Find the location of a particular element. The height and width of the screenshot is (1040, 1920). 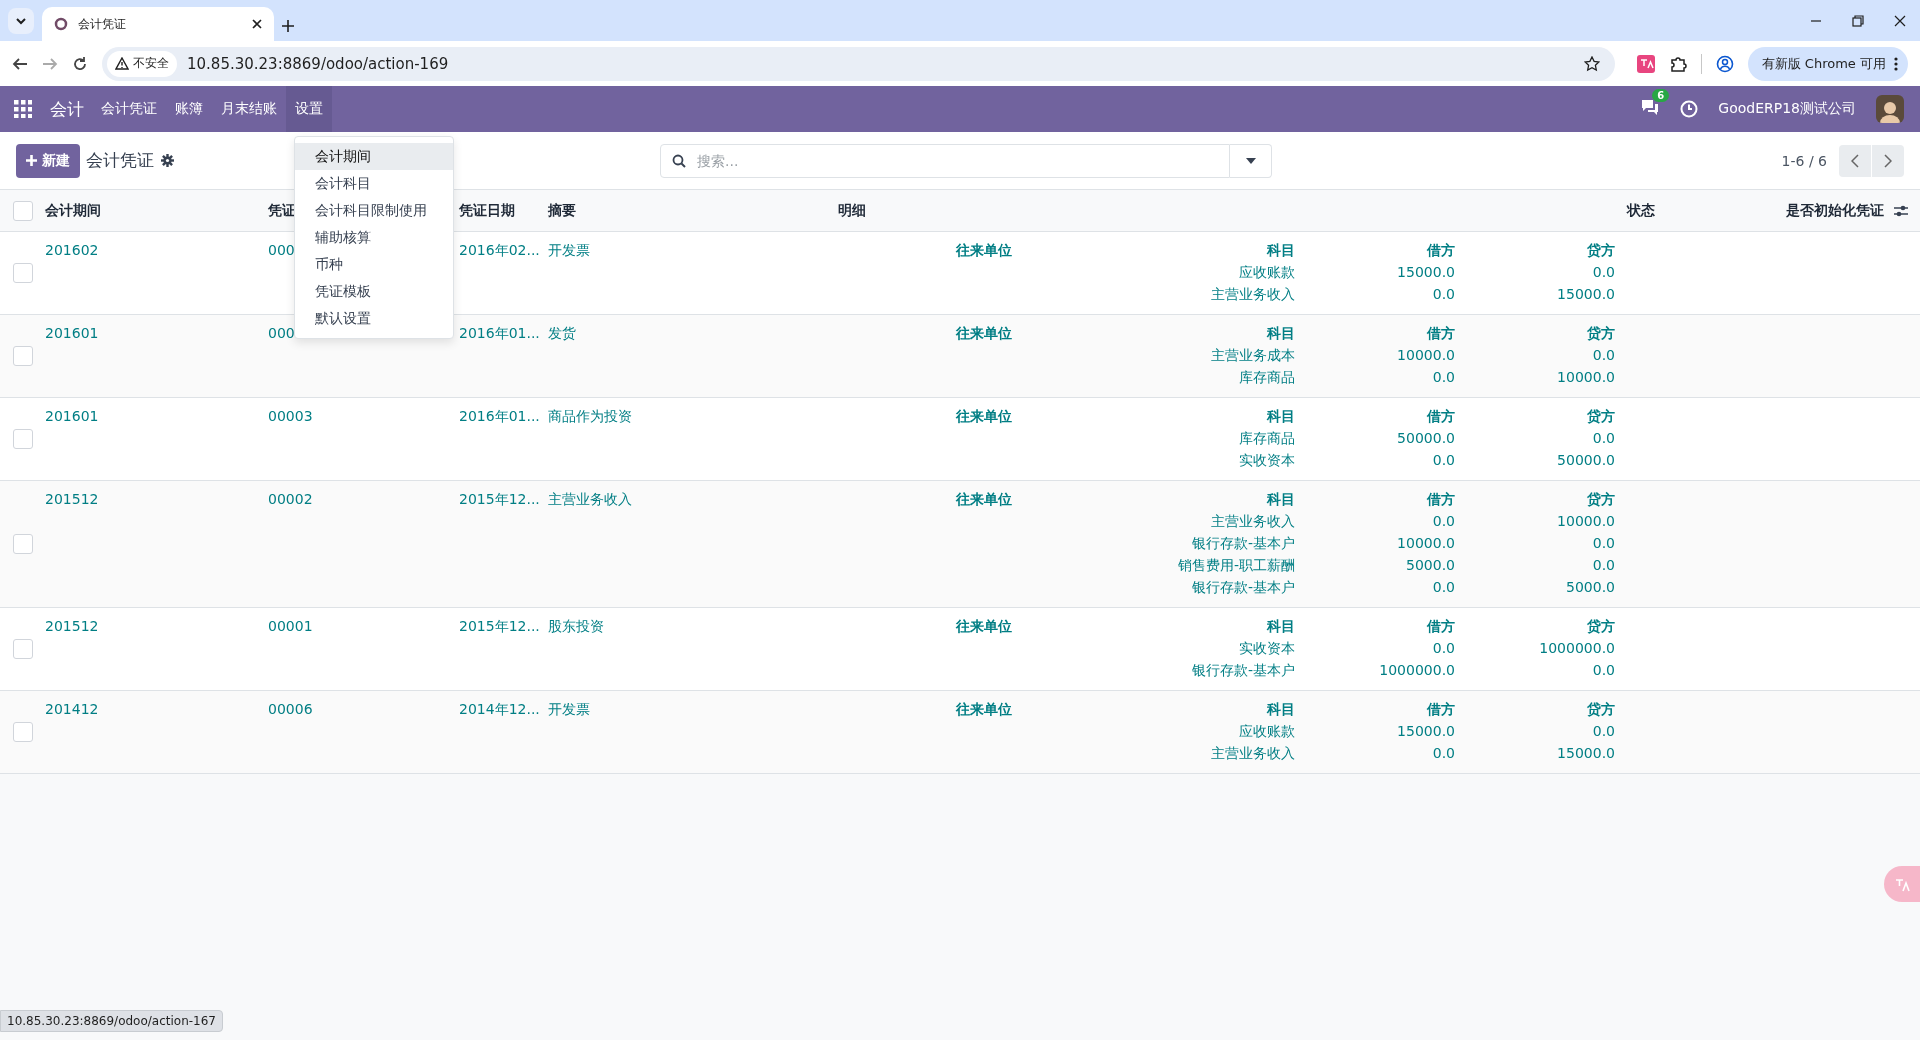

menu-item: 币种 is located at coordinates (374, 264).